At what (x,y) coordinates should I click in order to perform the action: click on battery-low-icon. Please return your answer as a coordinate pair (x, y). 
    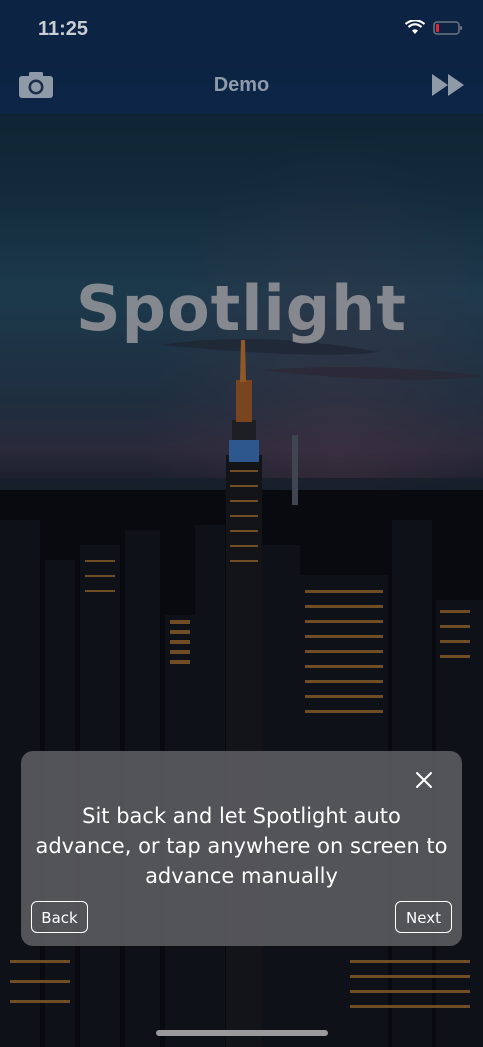
    Looking at the image, I should click on (448, 30).